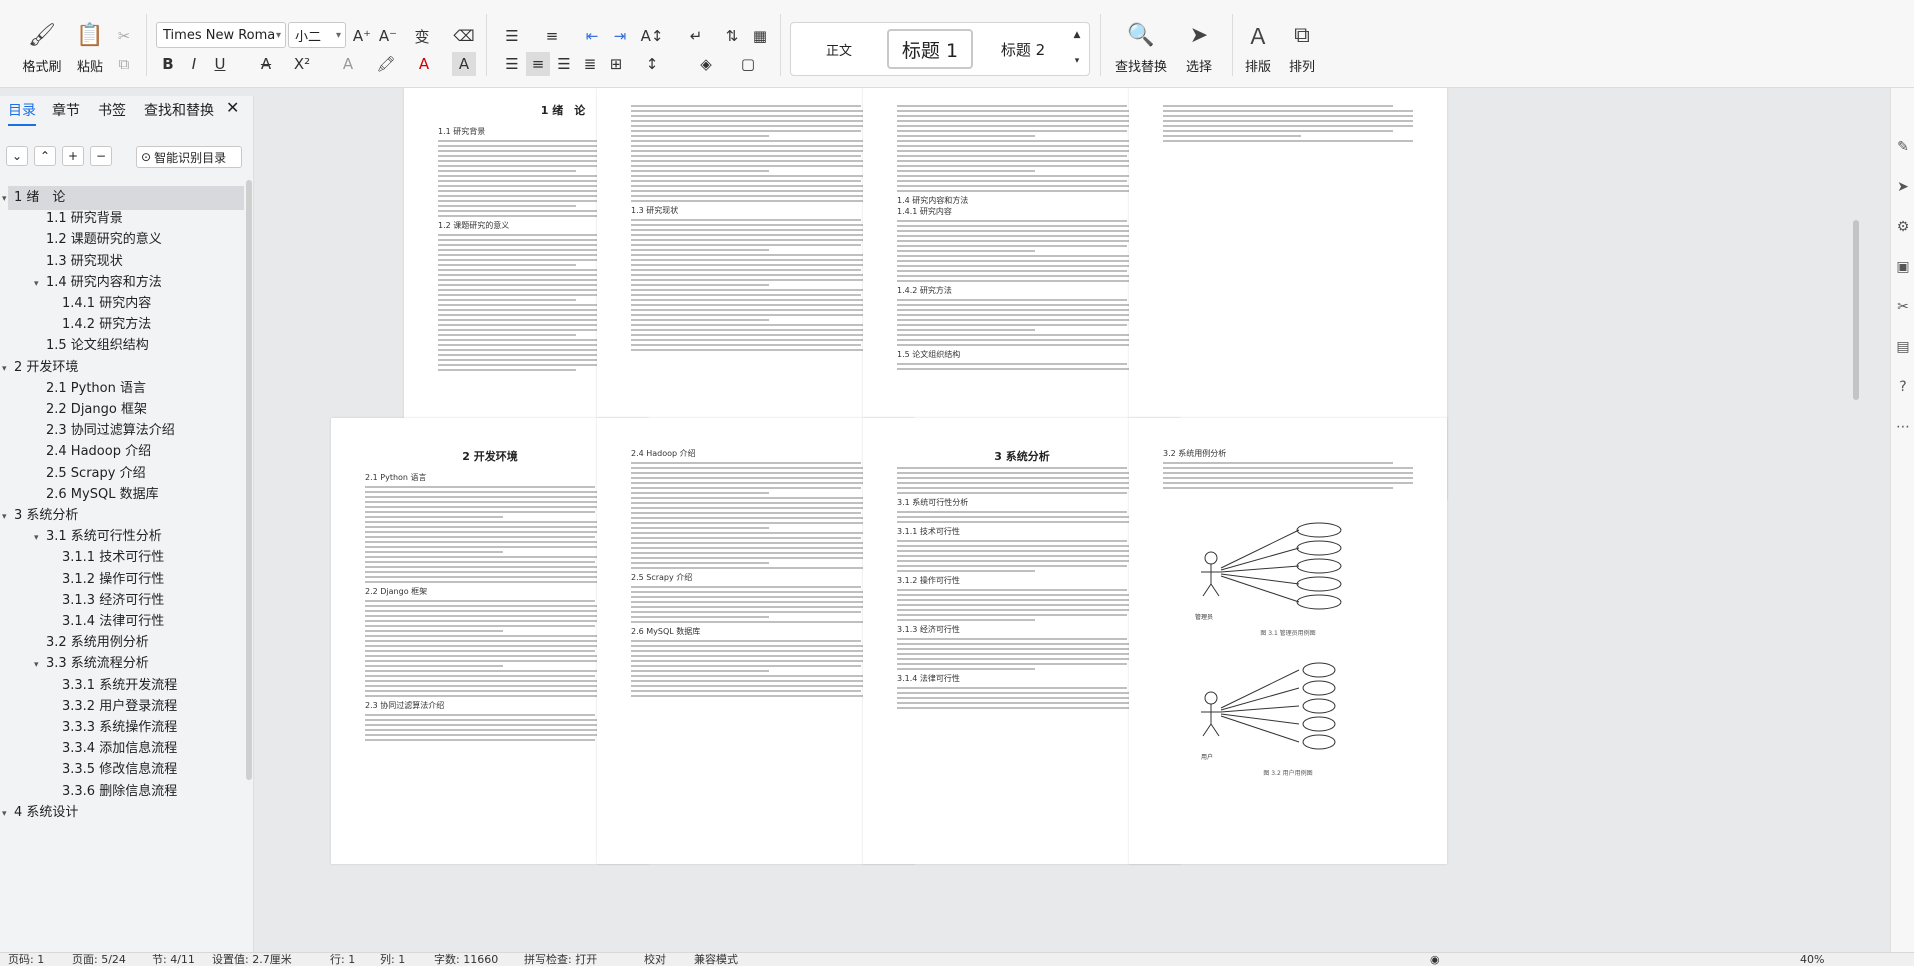 The image size is (1914, 966). Describe the element at coordinates (1023, 49) in the screenshot. I see `style-heading2: 标题 2` at that location.